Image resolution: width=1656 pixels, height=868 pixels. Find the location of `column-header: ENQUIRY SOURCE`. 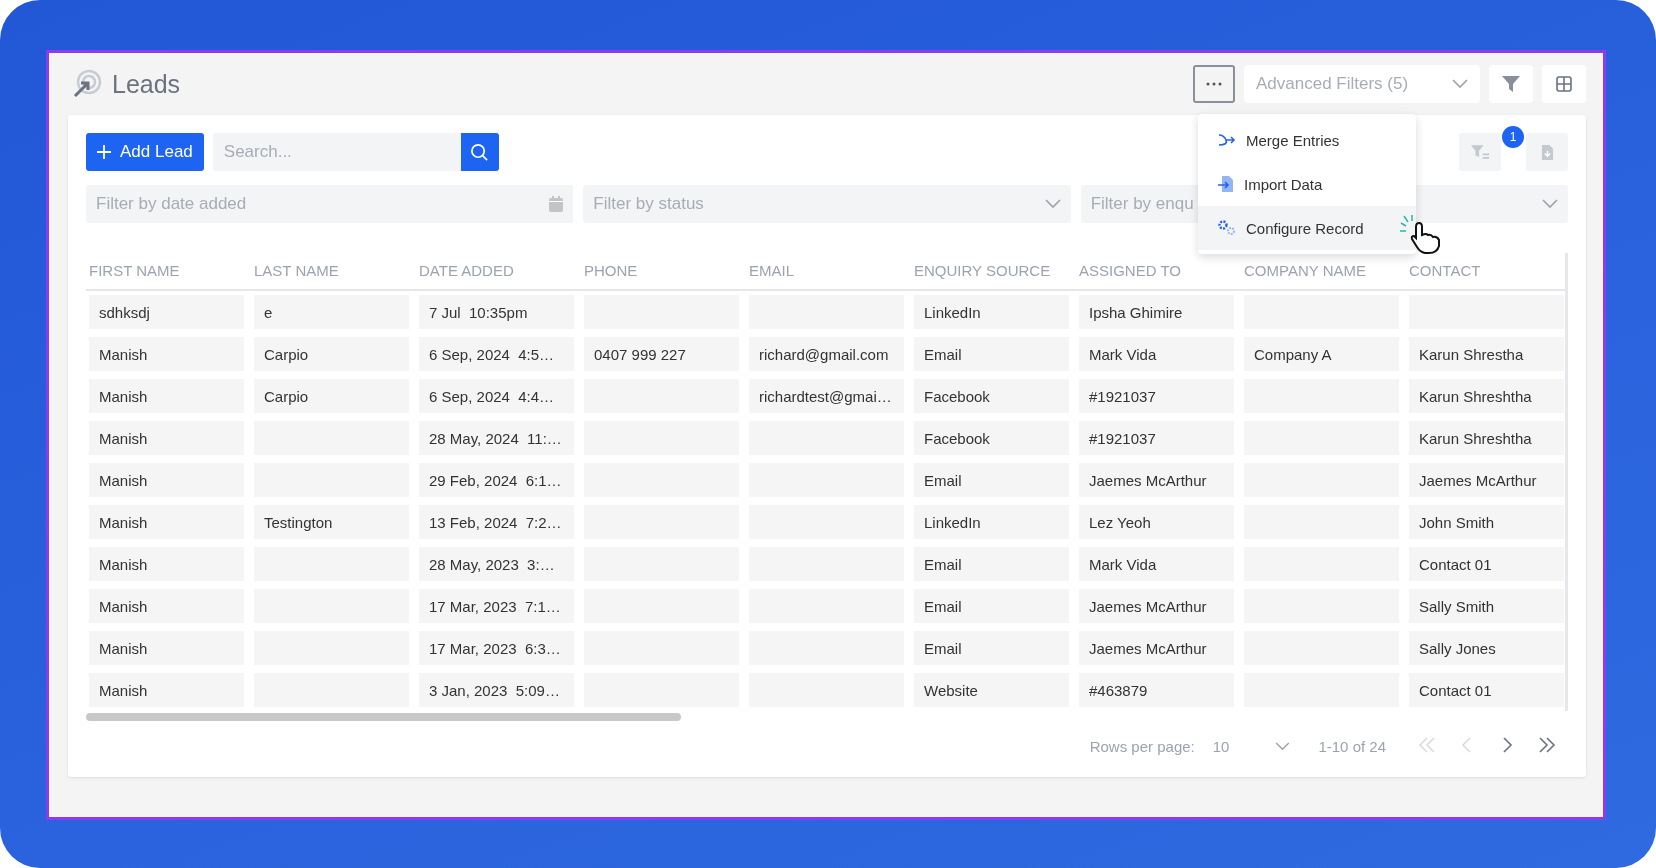

column-header: ENQUIRY SOURCE is located at coordinates (982, 270).